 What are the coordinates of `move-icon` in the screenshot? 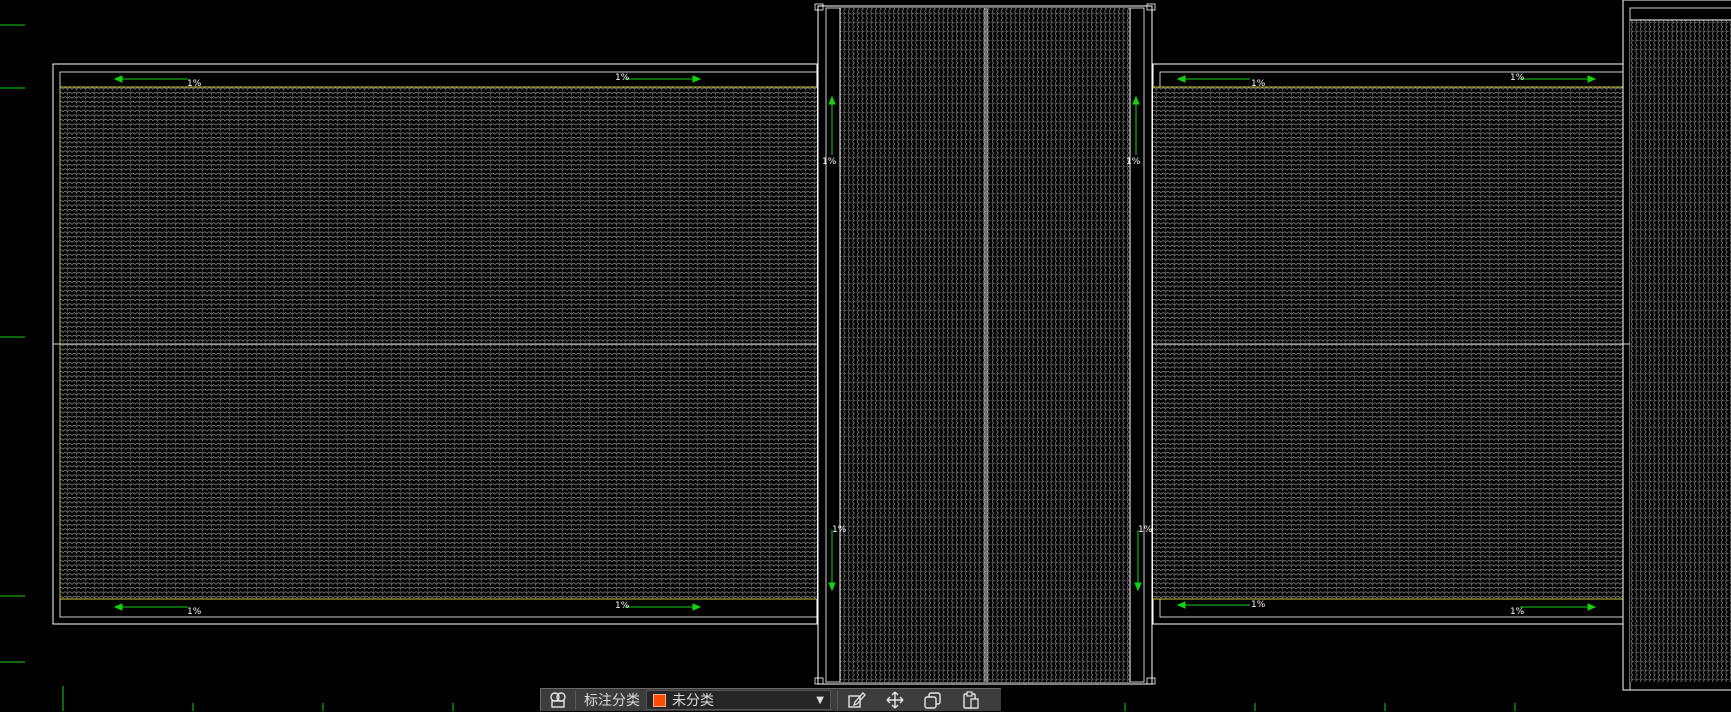 It's located at (895, 700).